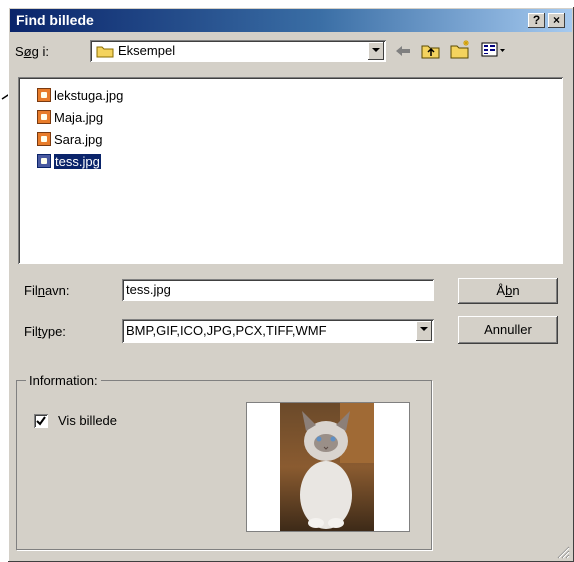 This screenshot has height=562, width=574. I want to click on preview-checkbox, so click(41, 421).